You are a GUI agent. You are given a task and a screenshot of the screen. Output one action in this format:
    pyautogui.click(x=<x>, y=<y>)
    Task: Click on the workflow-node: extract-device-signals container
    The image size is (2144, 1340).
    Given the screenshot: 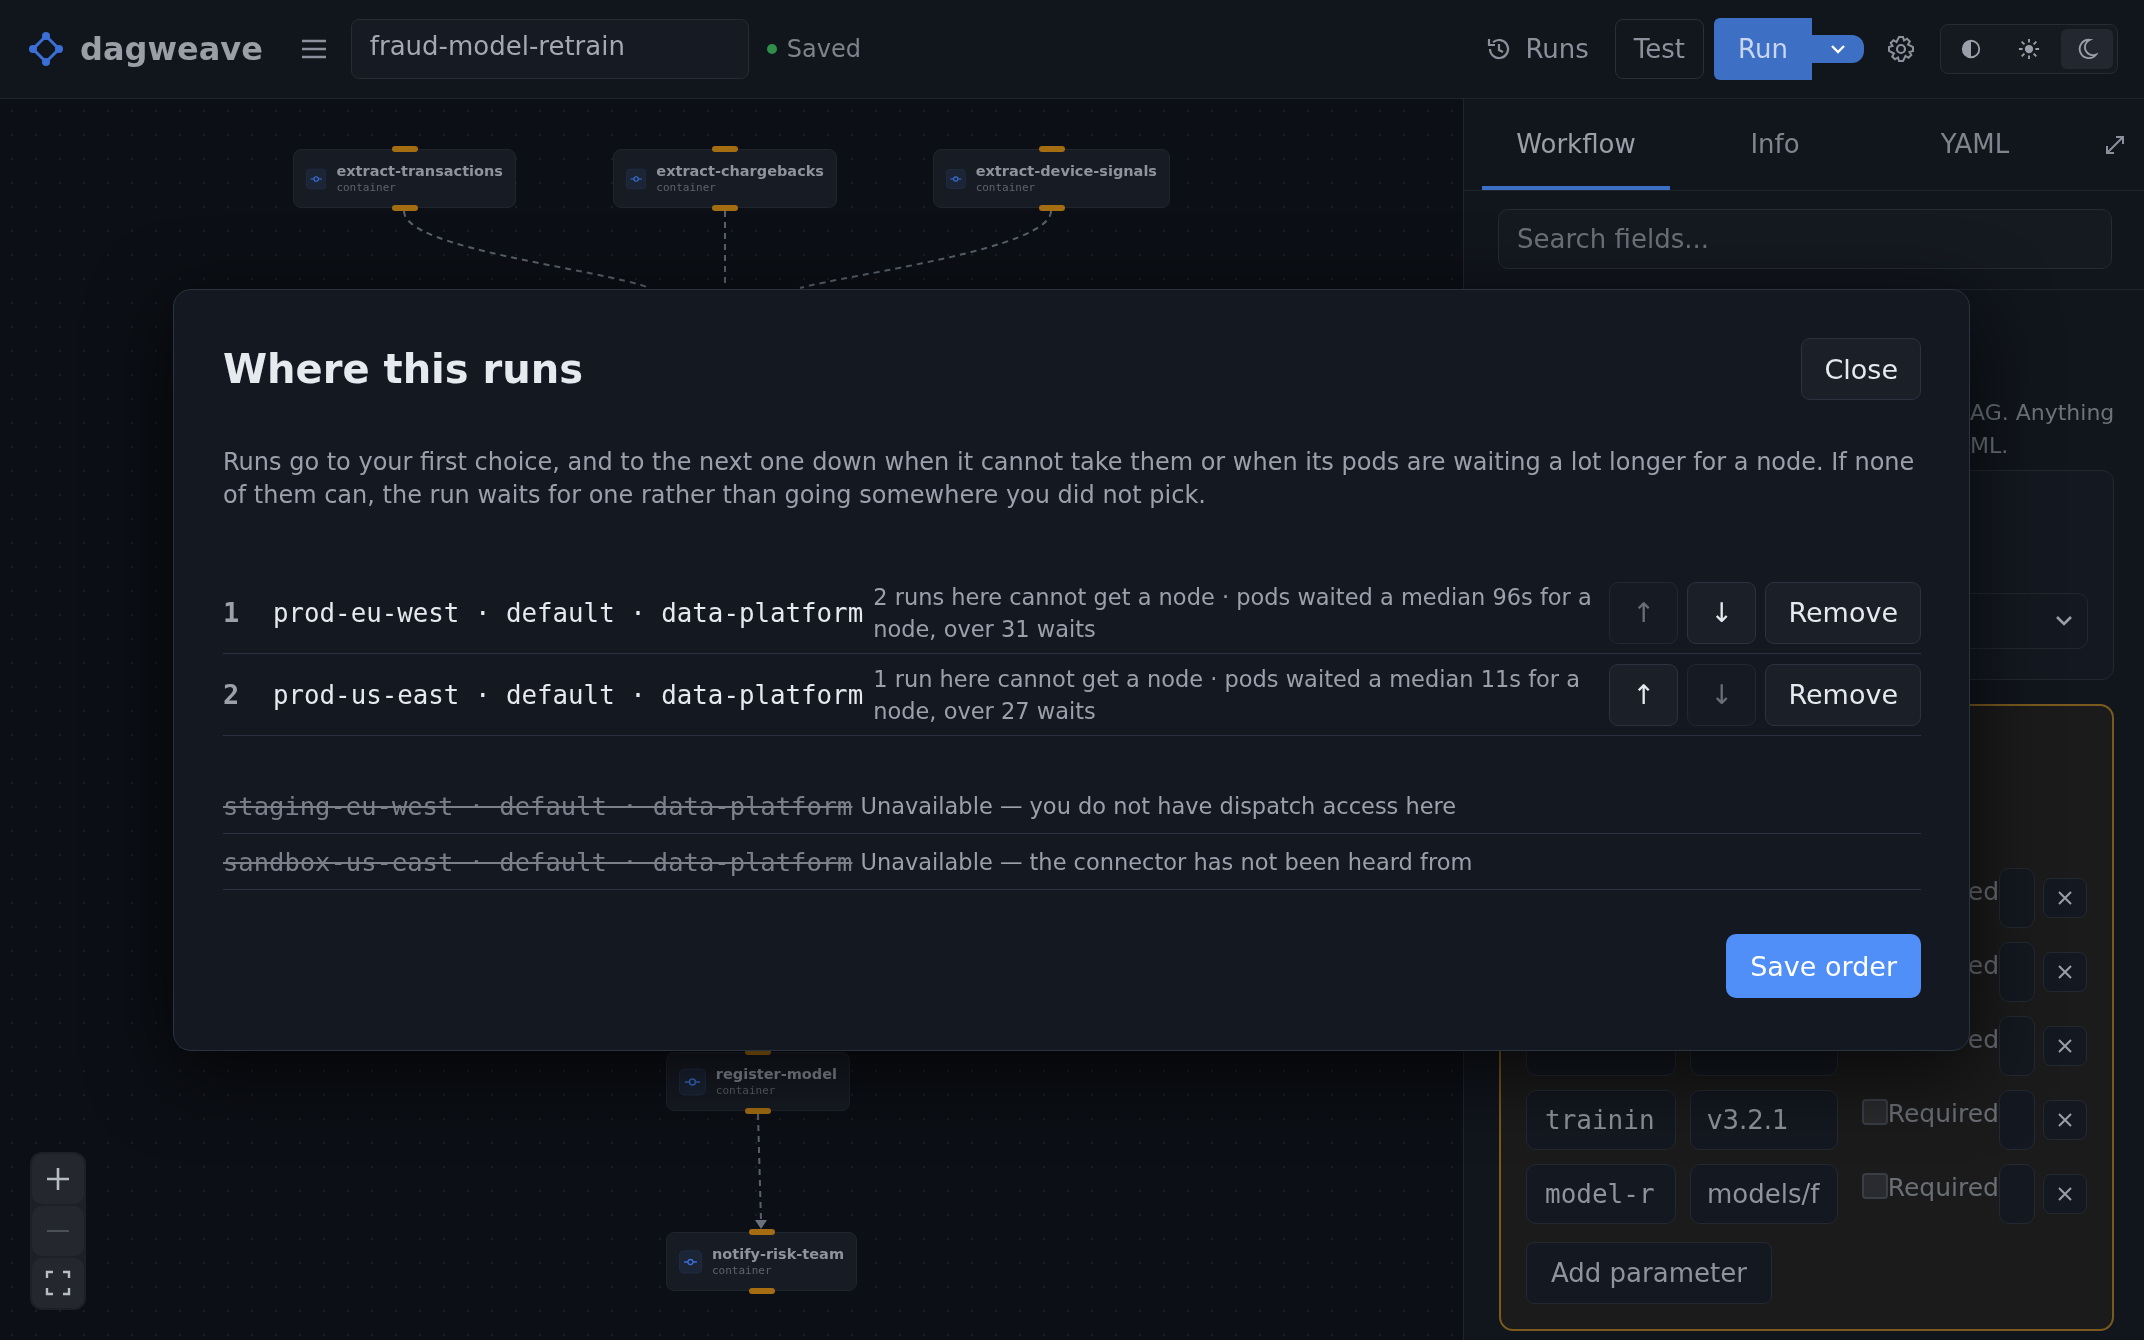 What is the action you would take?
    pyautogui.click(x=1051, y=178)
    